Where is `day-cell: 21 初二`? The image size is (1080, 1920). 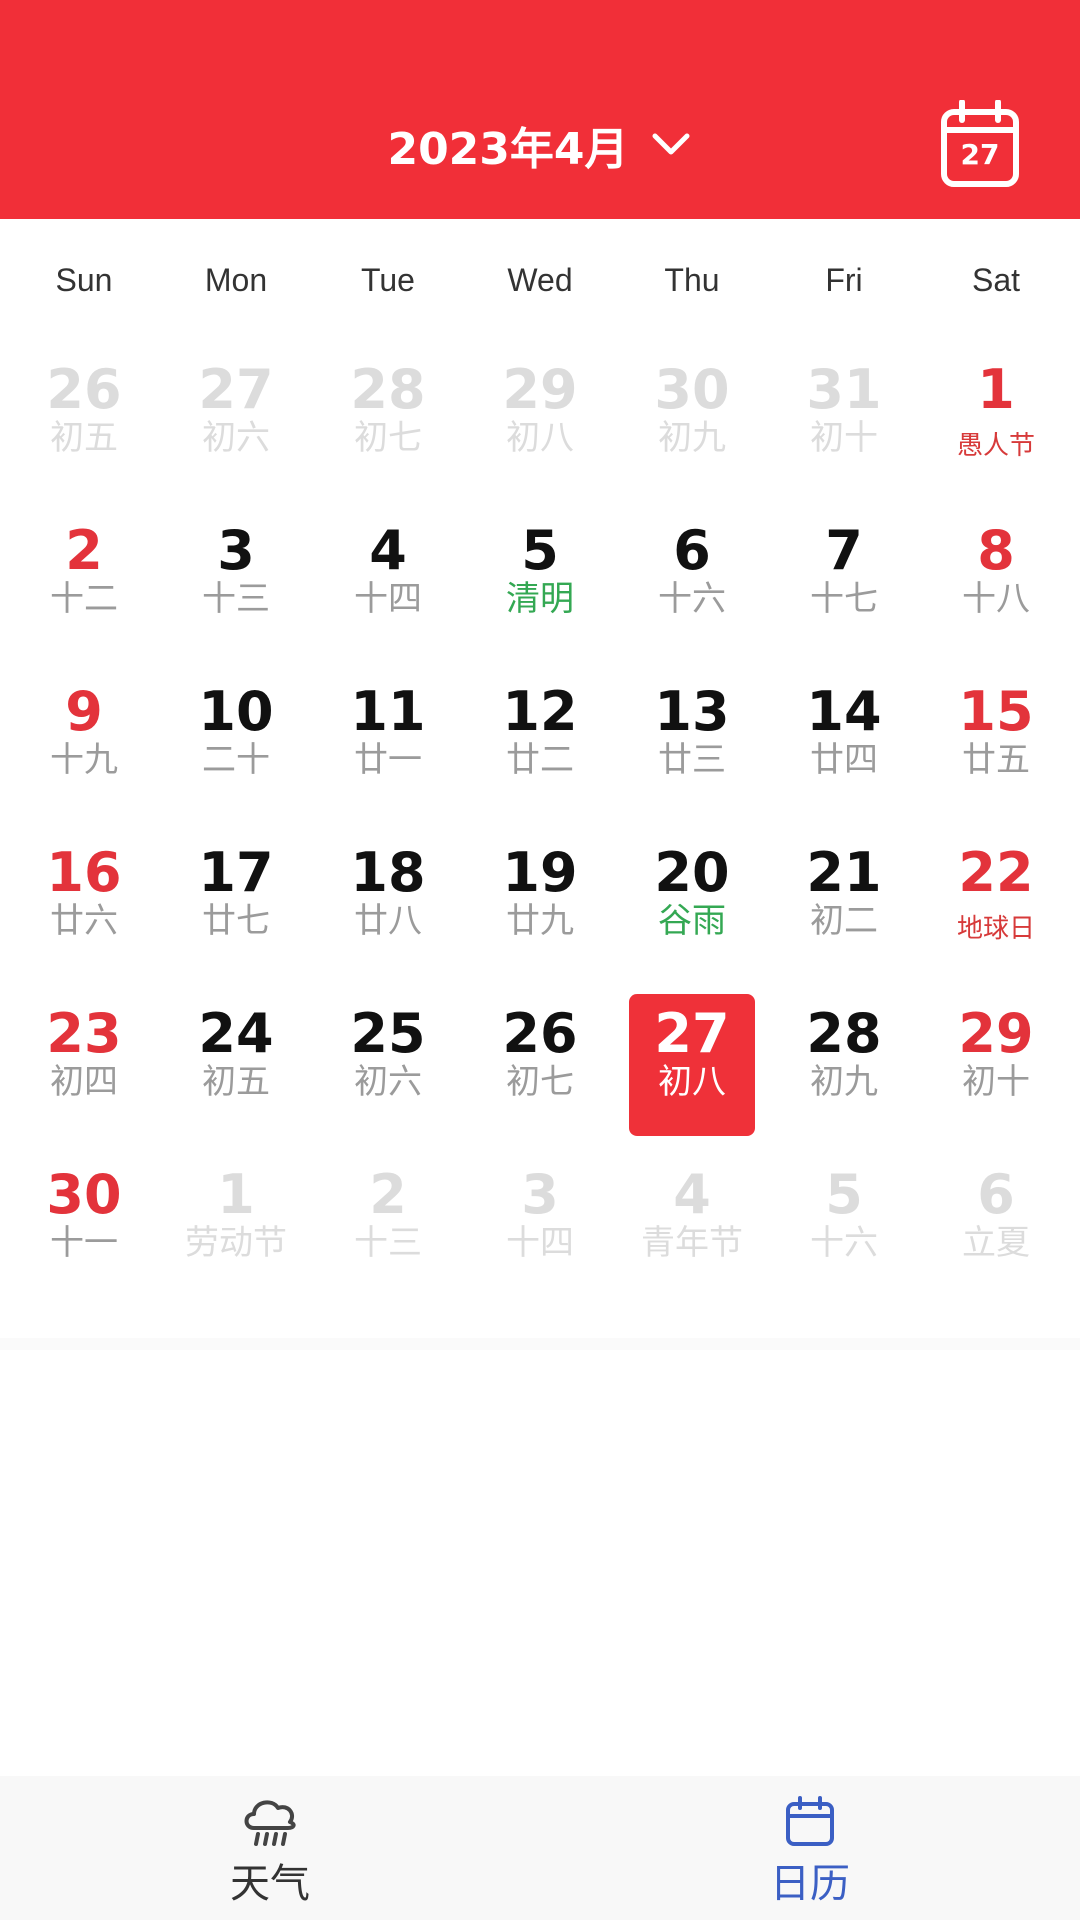 day-cell: 21 初二 is located at coordinates (844, 913).